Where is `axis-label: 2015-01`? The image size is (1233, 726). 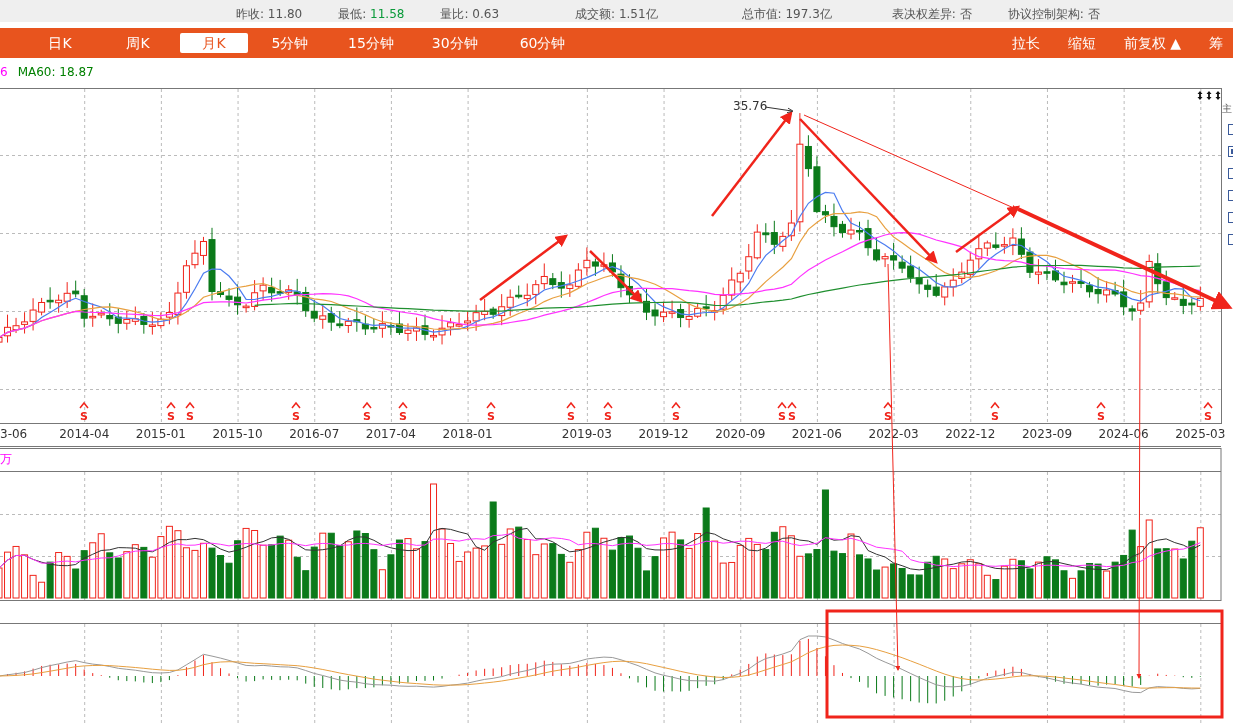
axis-label: 2015-01 is located at coordinates (160, 434).